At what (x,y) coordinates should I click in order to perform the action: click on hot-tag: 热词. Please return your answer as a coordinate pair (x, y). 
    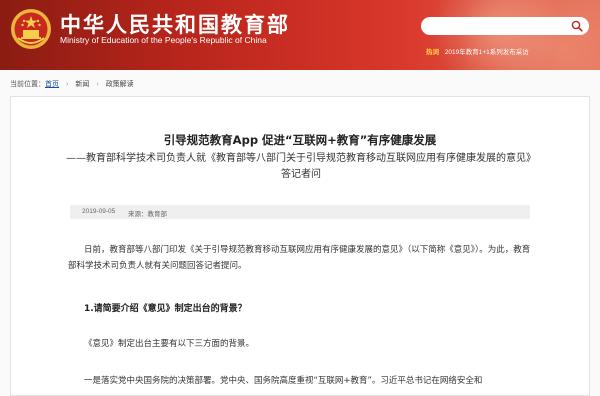
    Looking at the image, I should click on (432, 52).